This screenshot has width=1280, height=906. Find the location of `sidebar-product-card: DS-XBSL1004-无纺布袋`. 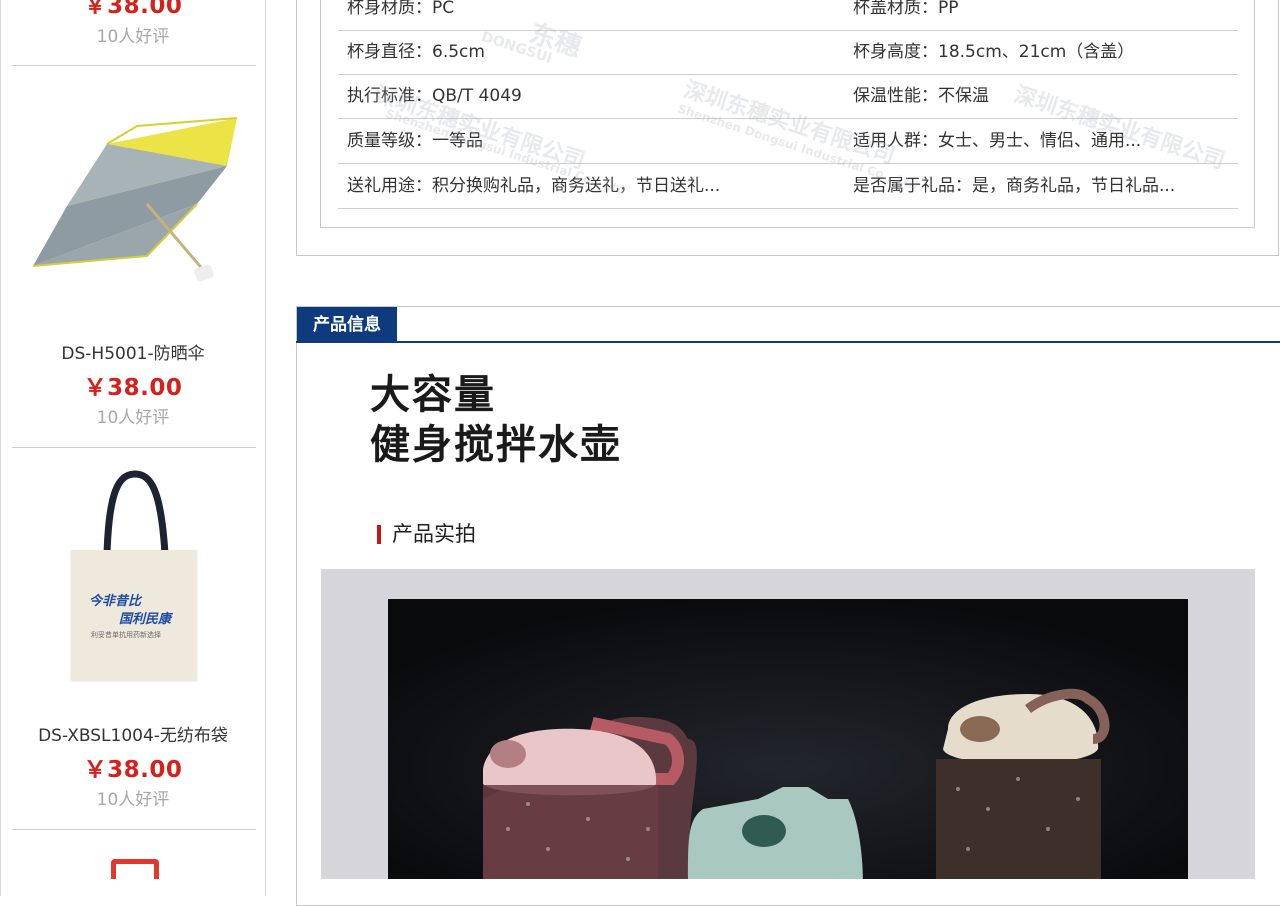

sidebar-product-card: DS-XBSL1004-无纺布袋 is located at coordinates (133, 733).